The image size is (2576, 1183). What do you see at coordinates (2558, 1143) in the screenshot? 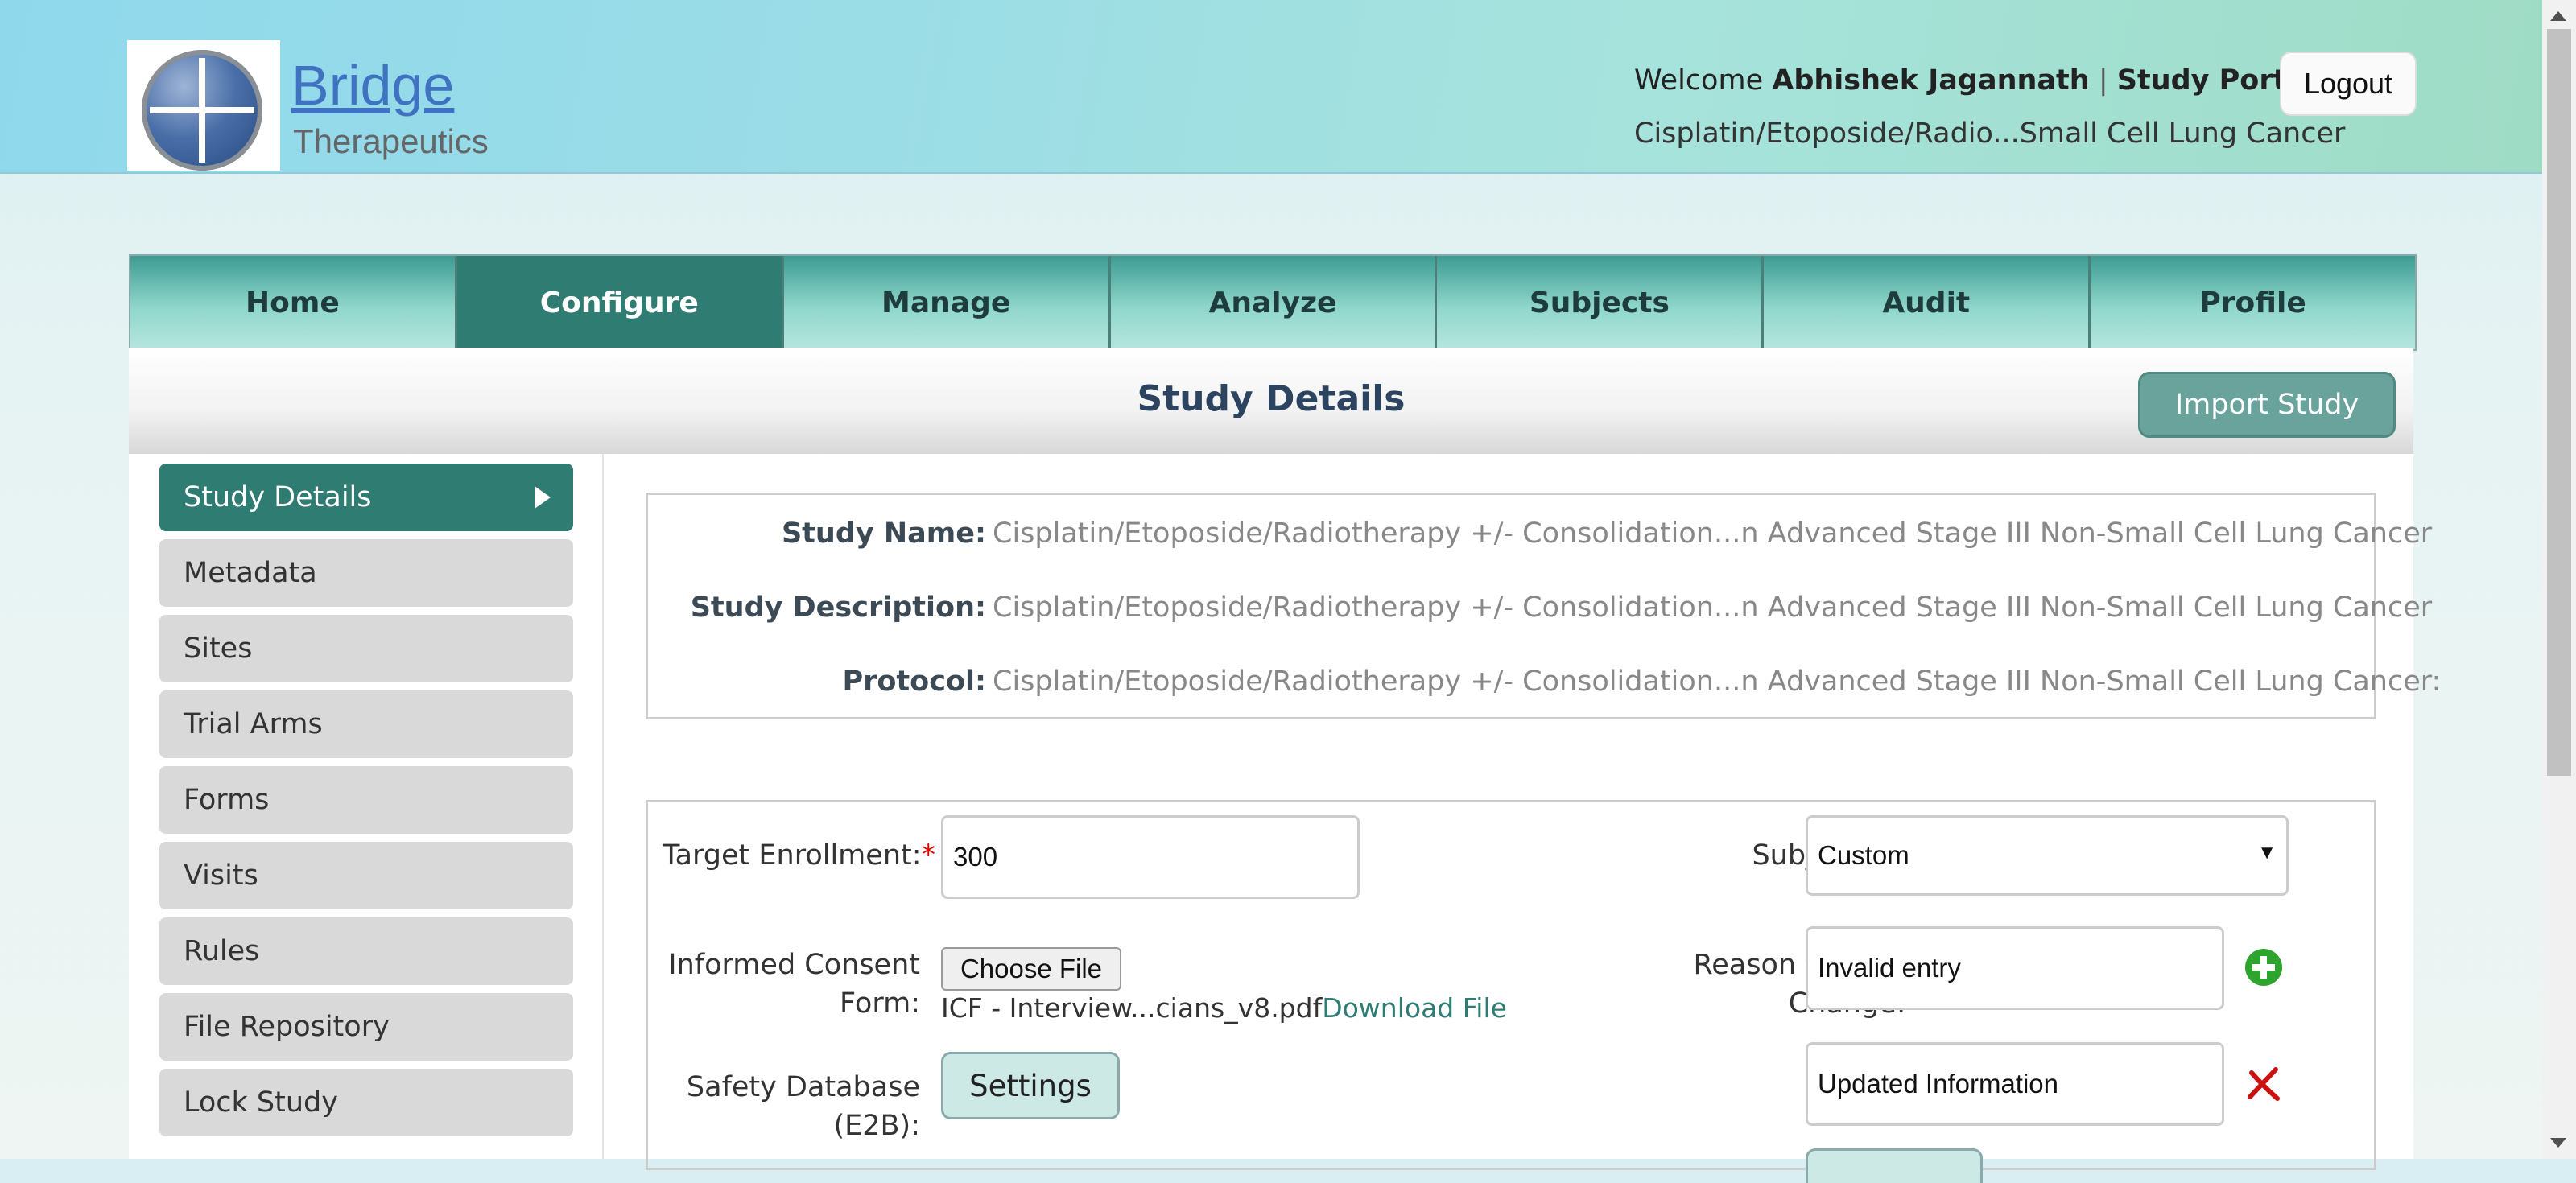
I see `scroll-down-icon` at bounding box center [2558, 1143].